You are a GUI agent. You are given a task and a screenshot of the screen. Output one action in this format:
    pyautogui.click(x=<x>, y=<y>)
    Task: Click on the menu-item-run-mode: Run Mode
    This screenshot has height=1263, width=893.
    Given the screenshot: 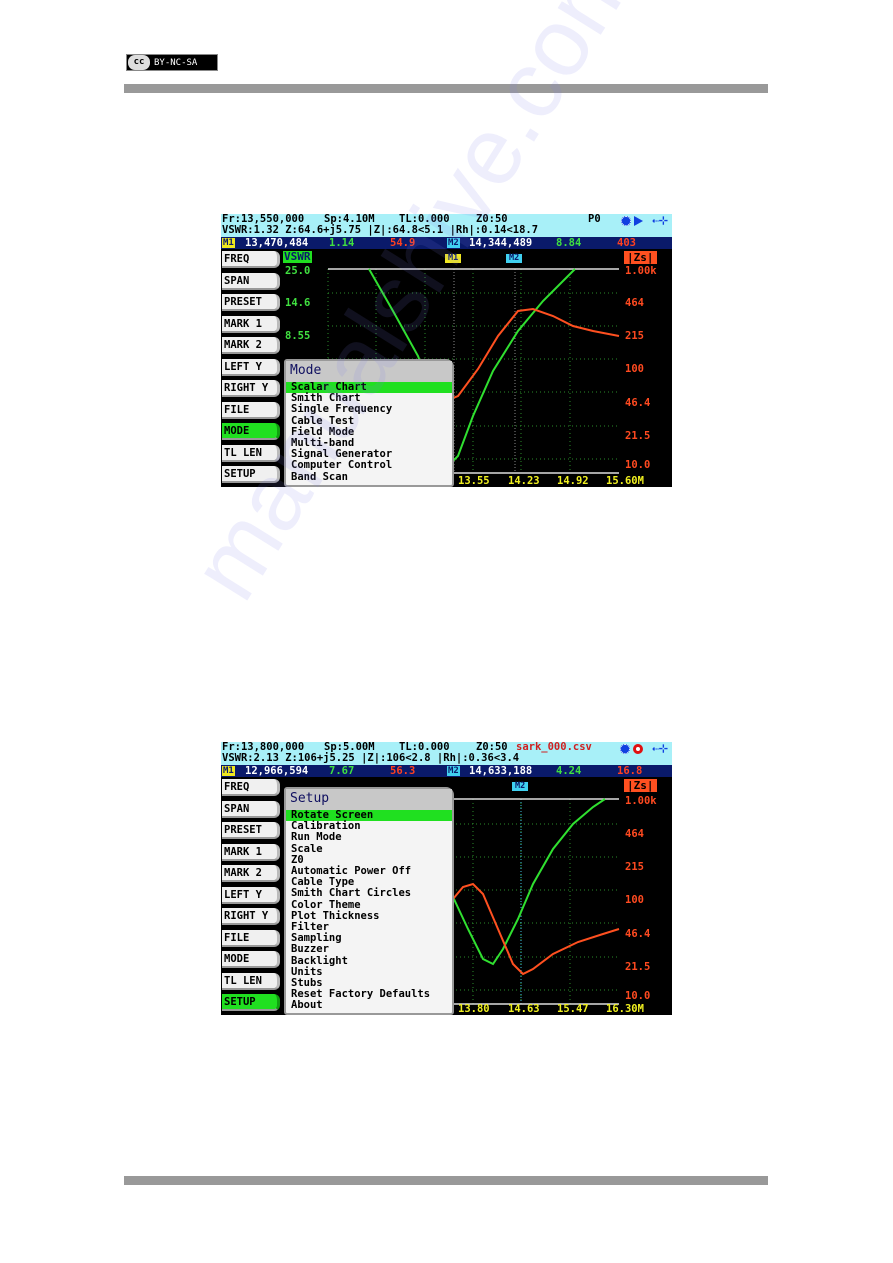 What is the action you would take?
    pyautogui.click(x=369, y=837)
    